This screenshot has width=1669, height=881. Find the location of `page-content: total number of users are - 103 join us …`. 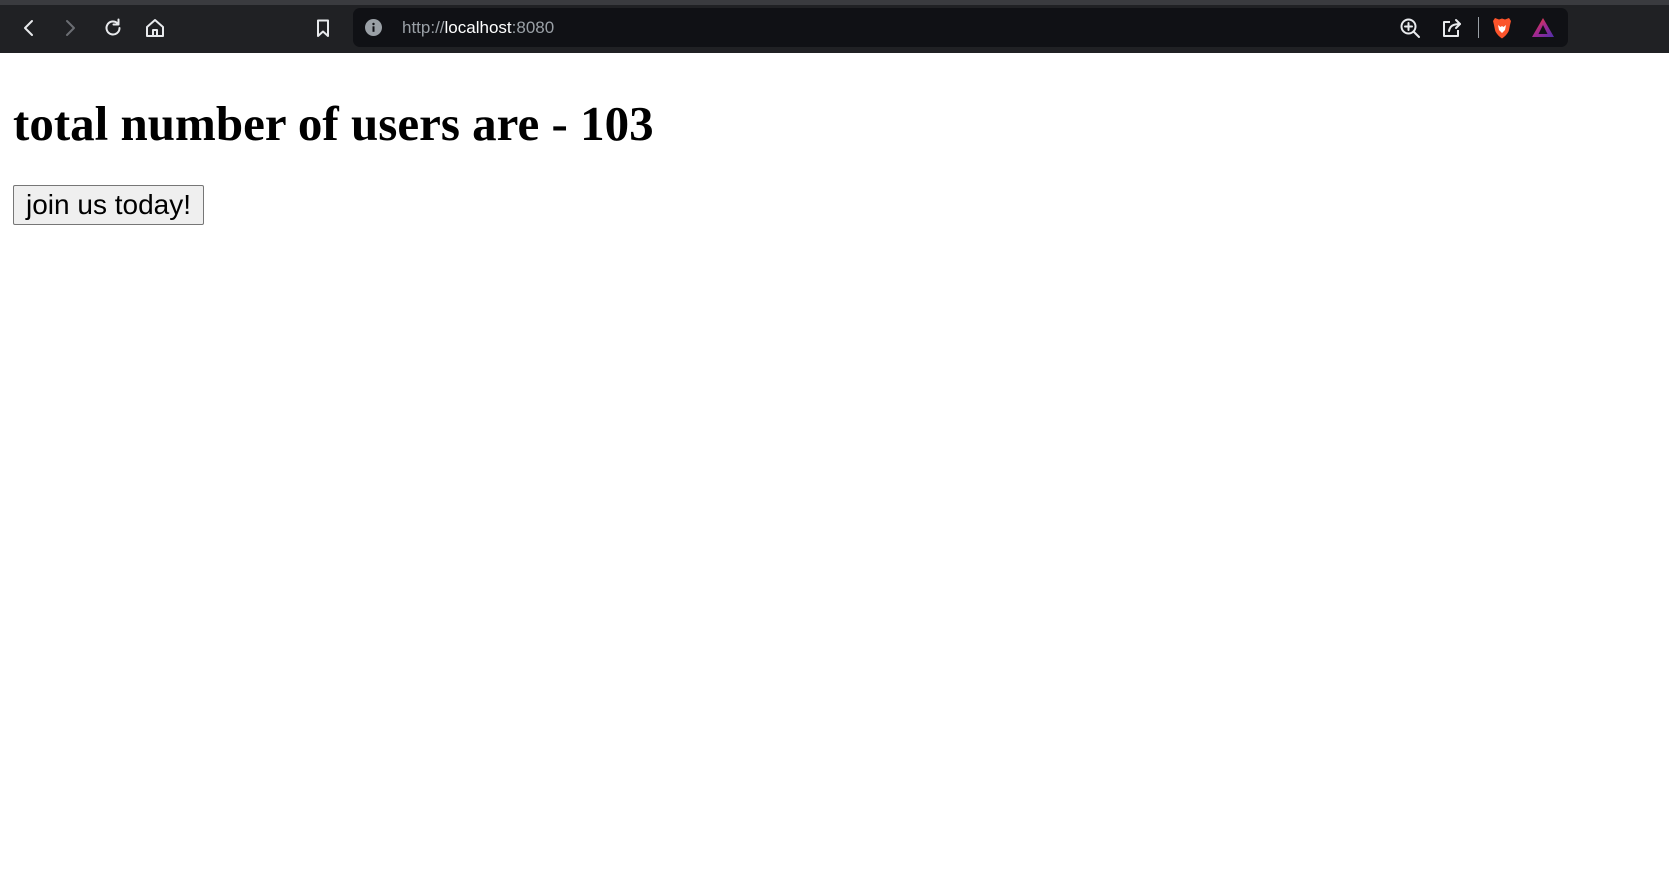

page-content: total number of users are - 103 join us … is located at coordinates (834, 160).